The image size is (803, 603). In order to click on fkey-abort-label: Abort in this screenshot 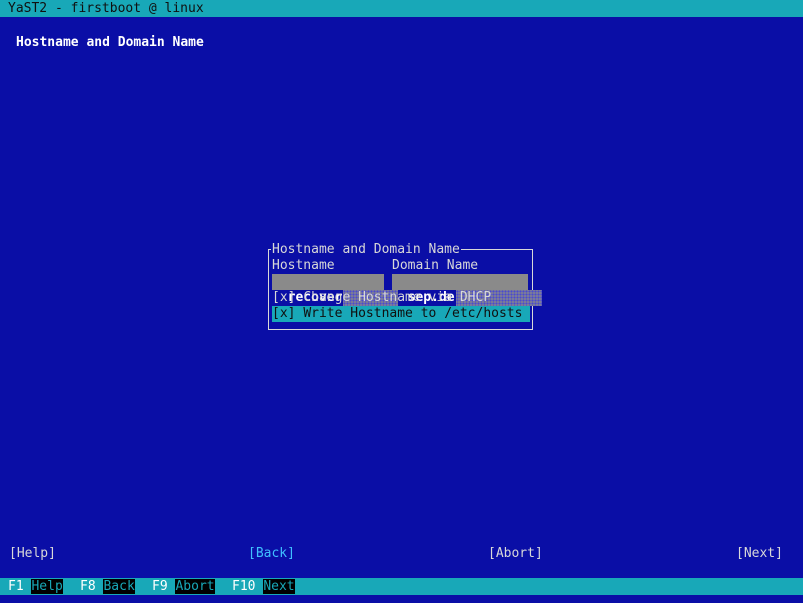, I will do `click(195, 586)`.